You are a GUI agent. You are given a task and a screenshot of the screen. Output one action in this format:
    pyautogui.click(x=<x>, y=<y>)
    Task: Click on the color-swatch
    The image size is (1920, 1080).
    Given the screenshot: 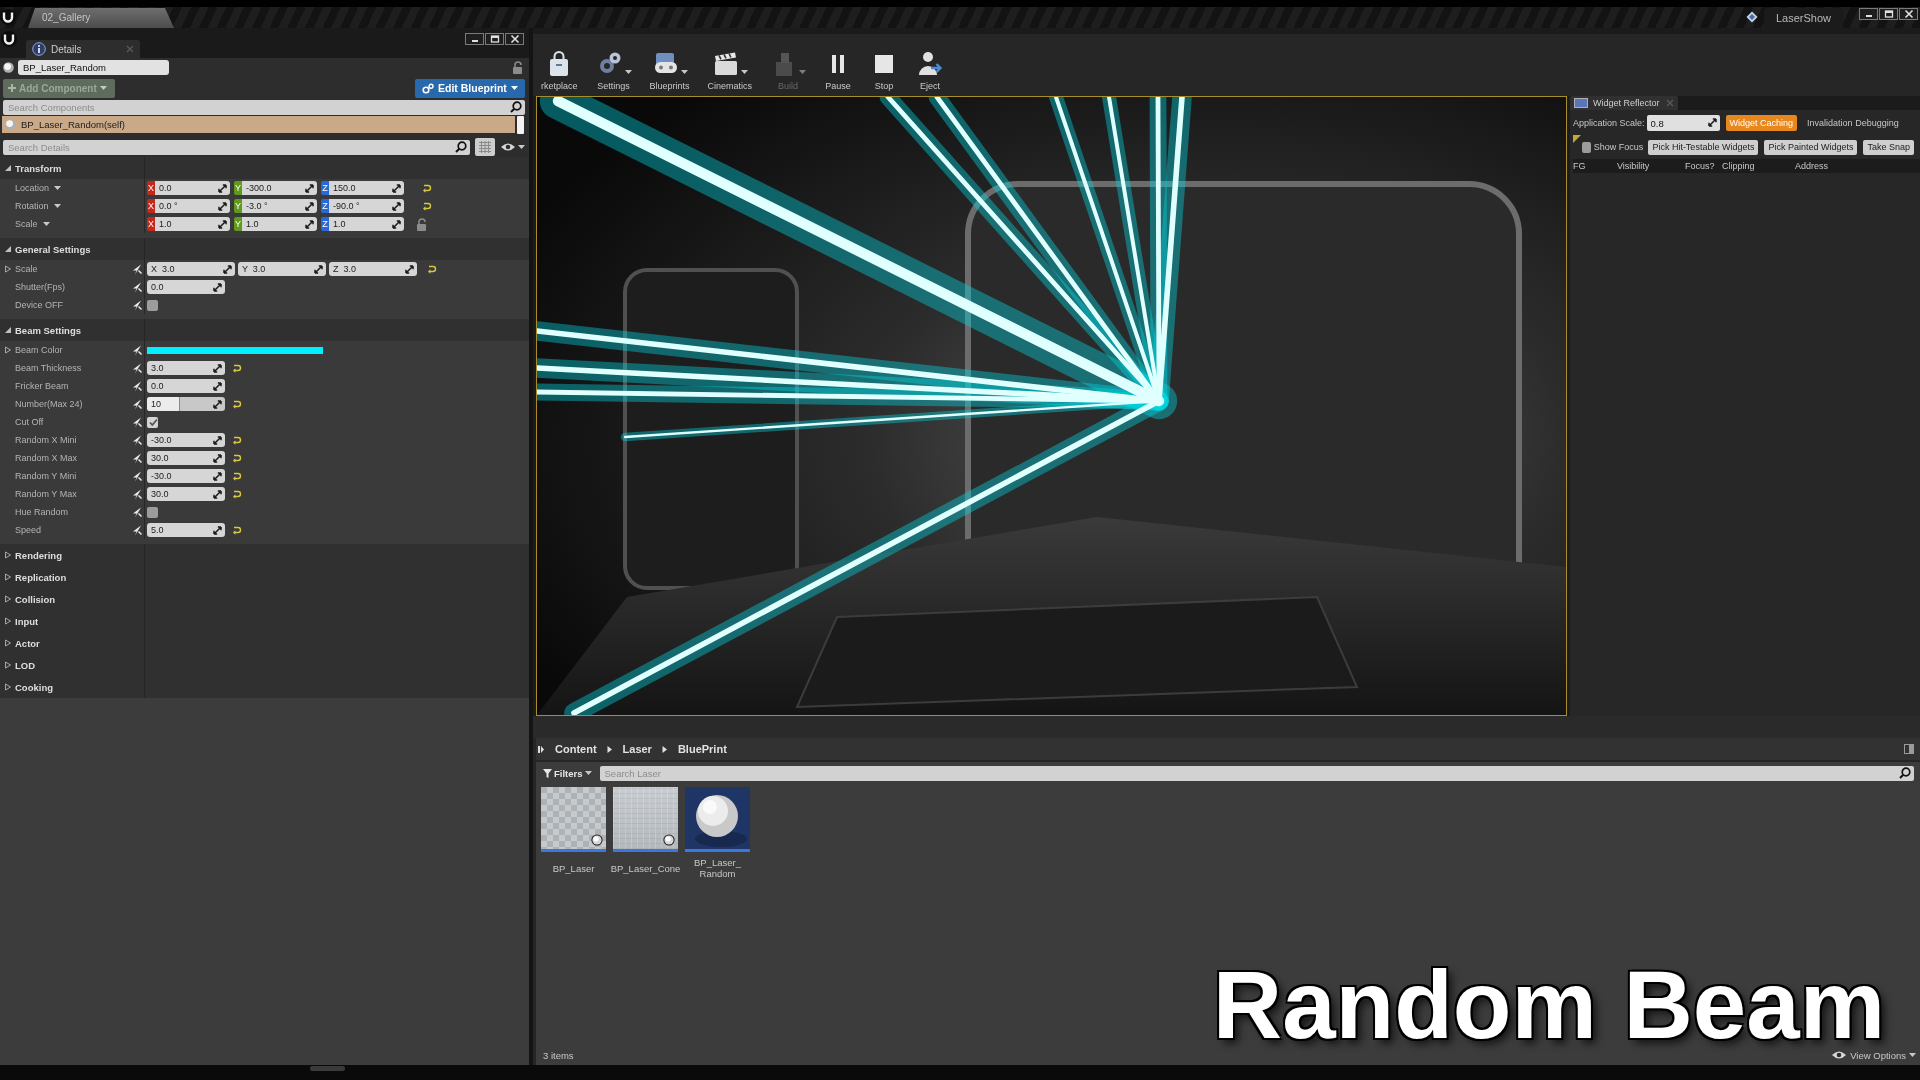 What is the action you would take?
    pyautogui.click(x=235, y=350)
    